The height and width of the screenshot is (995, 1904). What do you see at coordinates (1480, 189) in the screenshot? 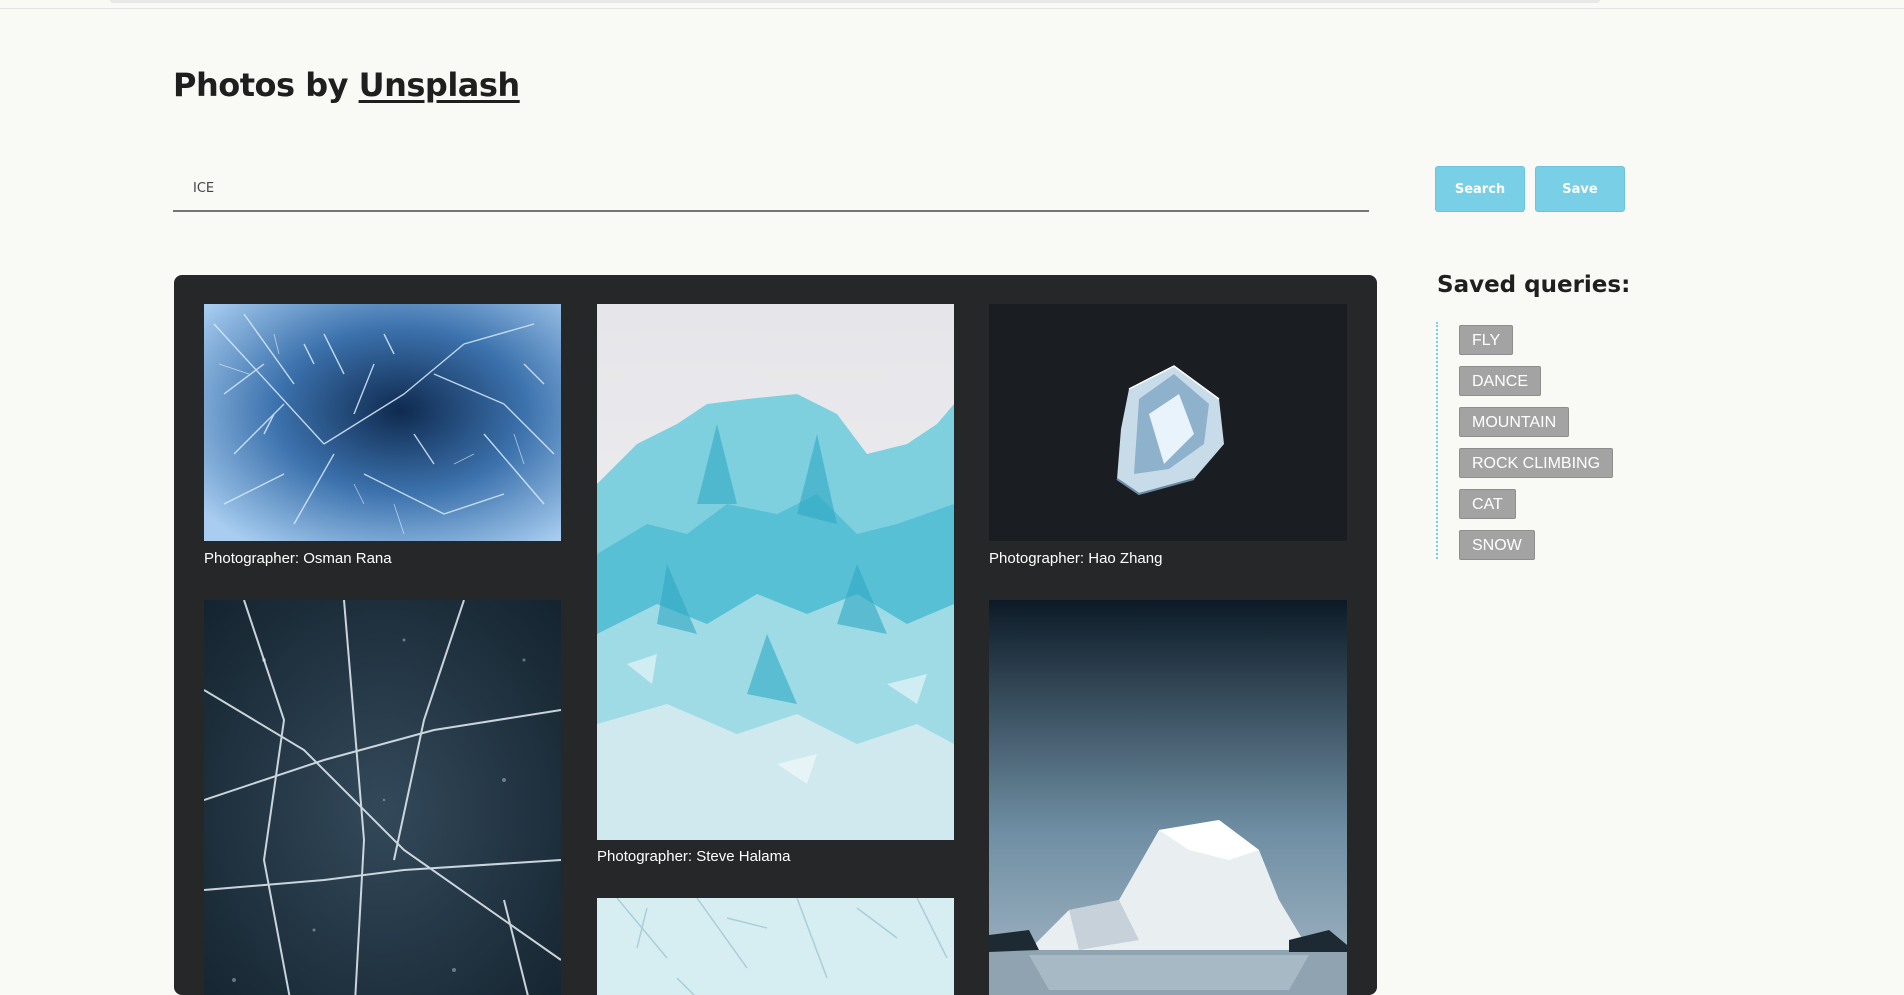
I see `search-button: Search` at bounding box center [1480, 189].